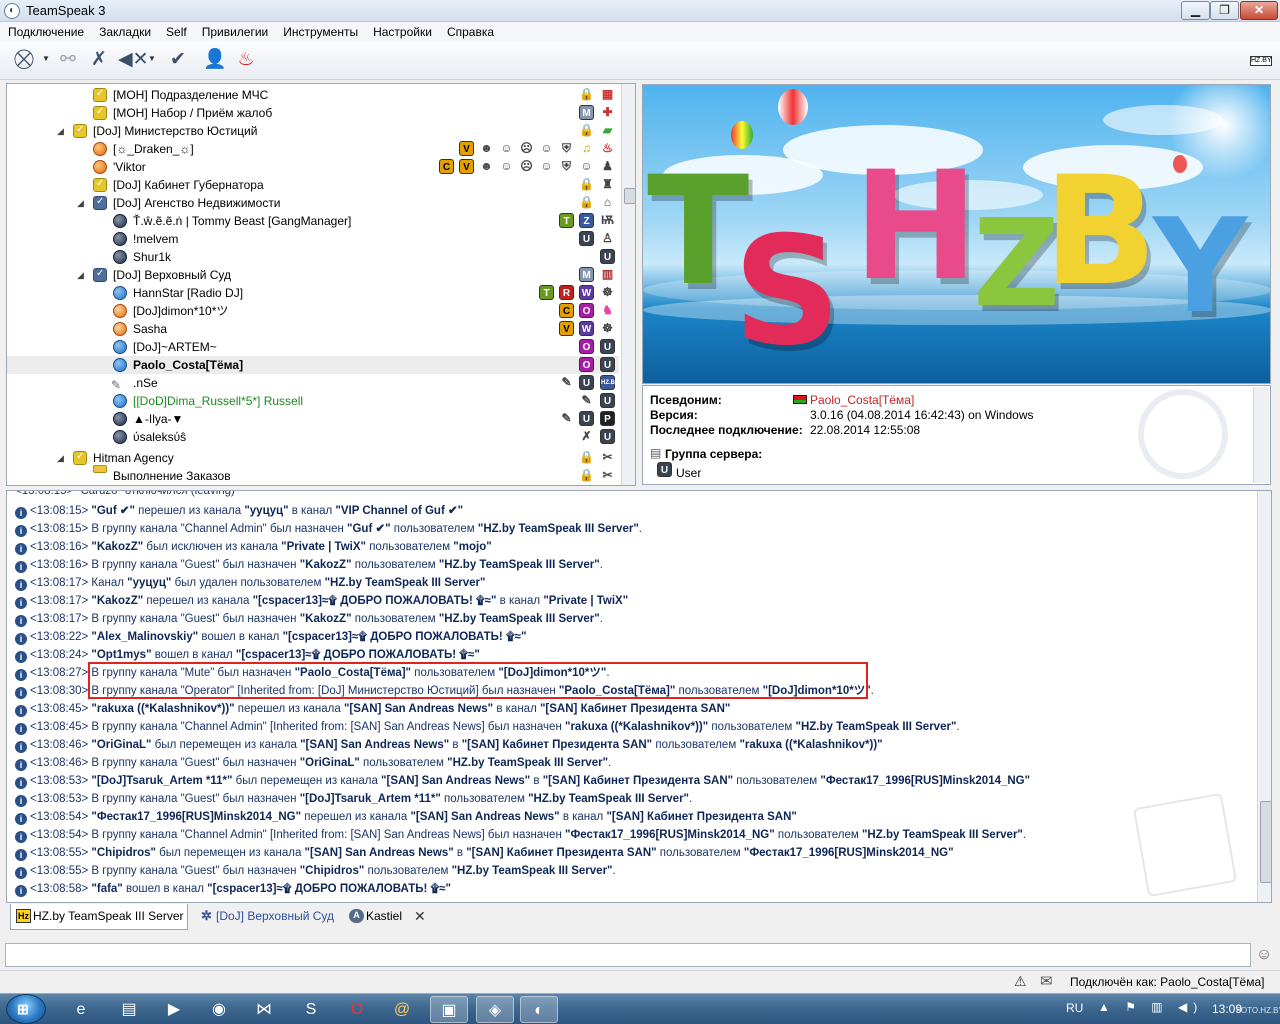  What do you see at coordinates (313, 401) in the screenshot?
I see `tree-row-user: [[DoD]Dima_Russell*5*] Russell ✎ U` at bounding box center [313, 401].